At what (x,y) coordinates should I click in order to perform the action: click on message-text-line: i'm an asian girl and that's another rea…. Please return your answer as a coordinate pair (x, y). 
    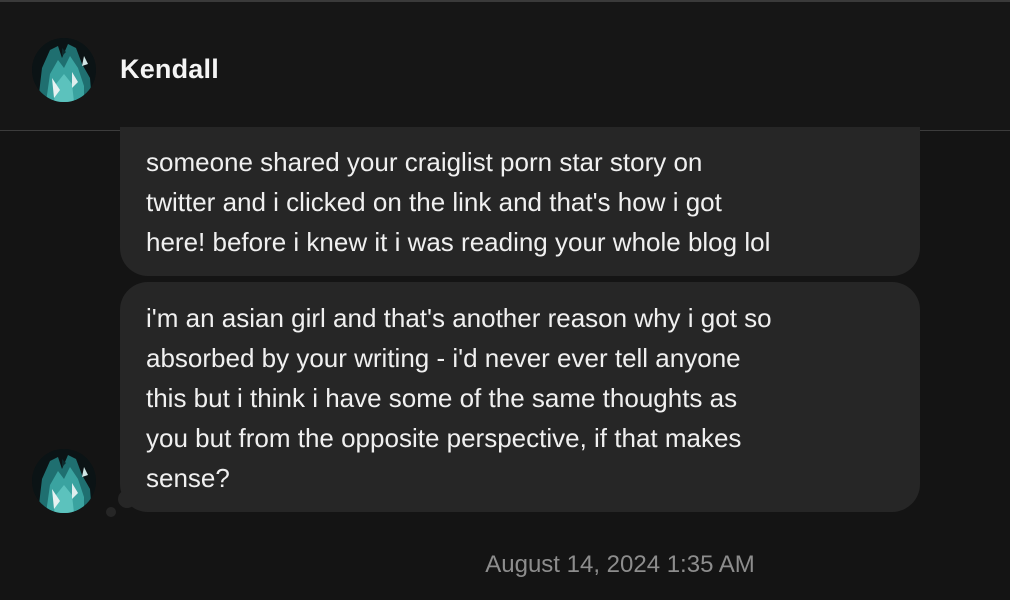
    Looking at the image, I should click on (459, 318).